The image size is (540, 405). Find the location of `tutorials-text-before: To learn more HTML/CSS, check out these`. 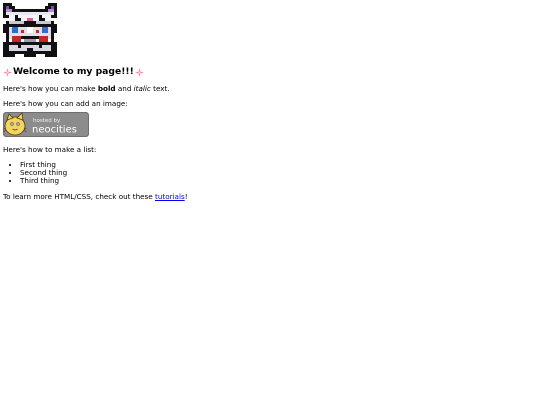

tutorials-text-before: To learn more HTML/CSS, check out these is located at coordinates (79, 196).